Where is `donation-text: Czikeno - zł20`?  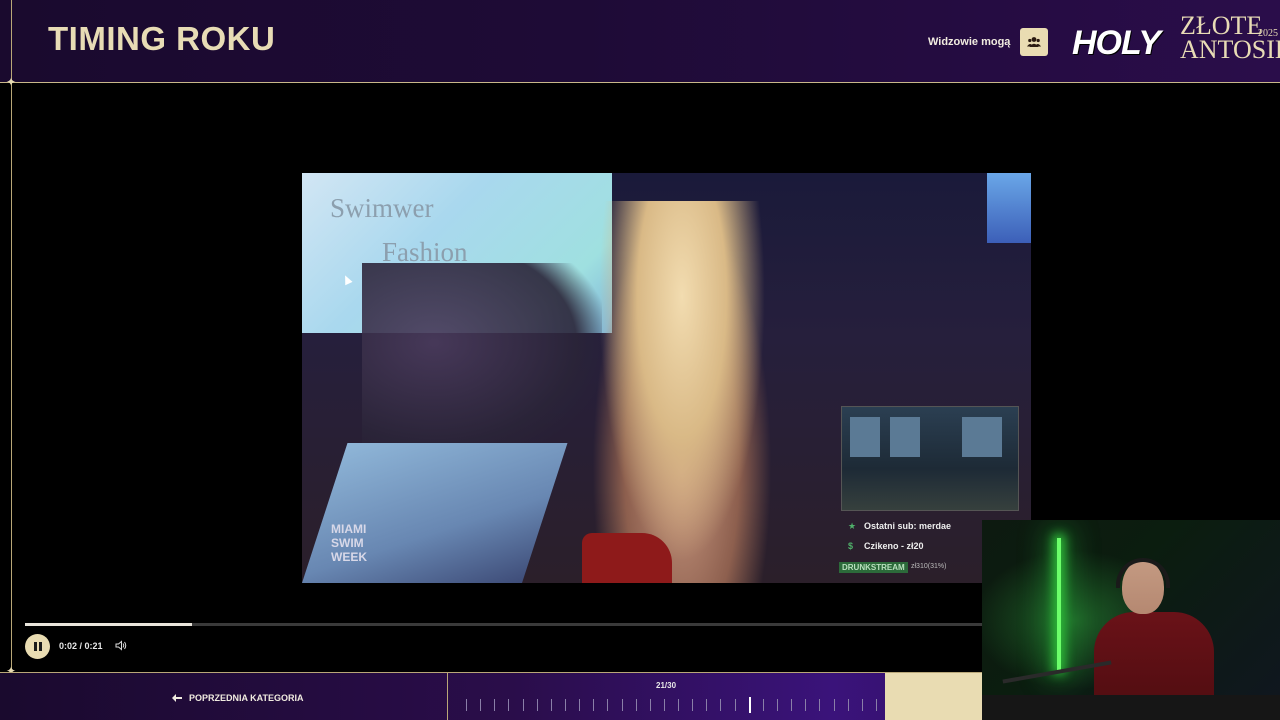
donation-text: Czikeno - zł20 is located at coordinates (894, 546).